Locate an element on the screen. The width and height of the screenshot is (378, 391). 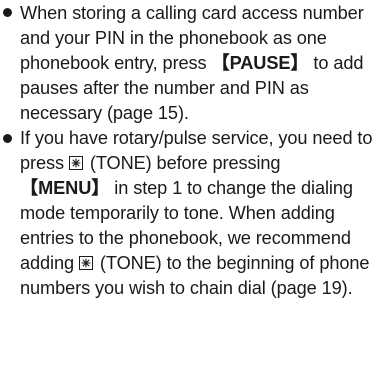
menu-key-label: 【MENU】 is located at coordinates (64, 188).